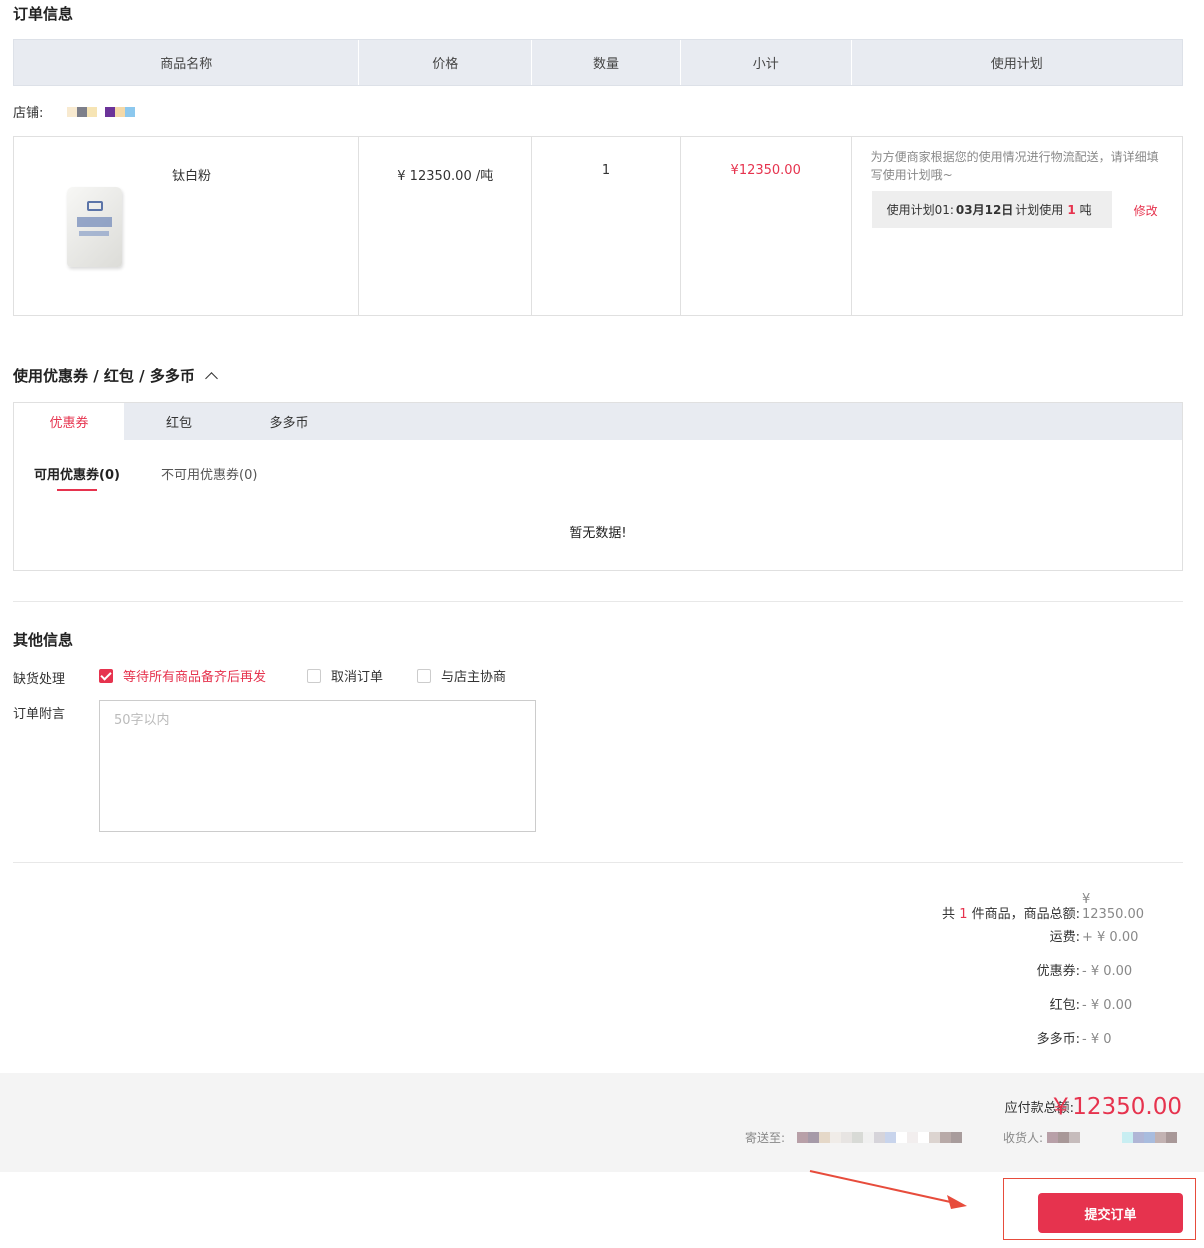 This screenshot has width=1204, height=1248. I want to click on summary-goods-total: 共 1 件商品，商品总额:¥ 12350.00, so click(1004, 907).